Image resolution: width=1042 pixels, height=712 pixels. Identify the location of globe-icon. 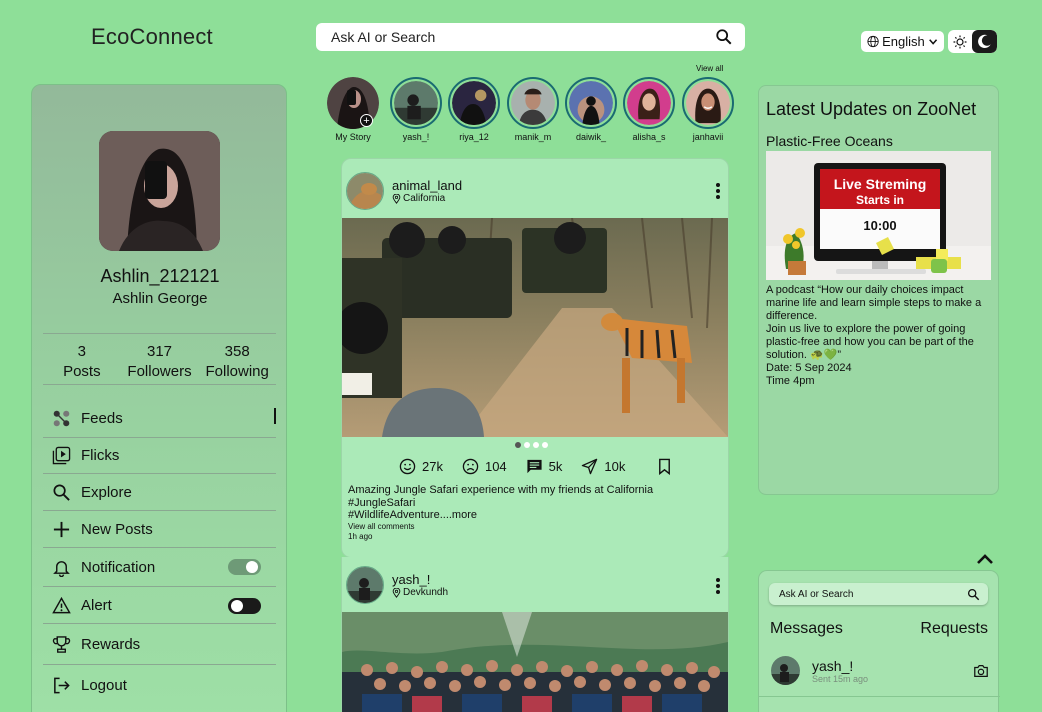
(873, 41).